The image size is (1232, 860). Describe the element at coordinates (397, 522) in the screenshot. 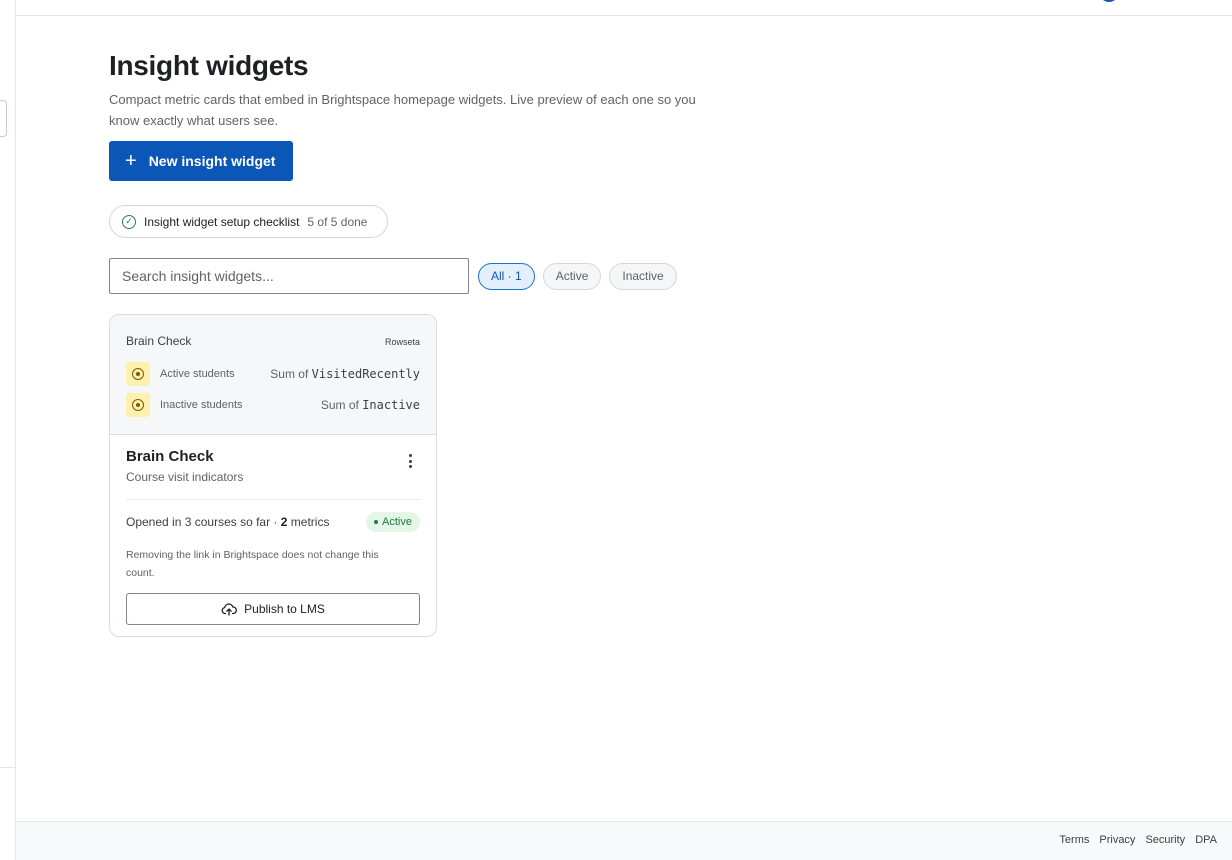

I see `status-label: Active` at that location.